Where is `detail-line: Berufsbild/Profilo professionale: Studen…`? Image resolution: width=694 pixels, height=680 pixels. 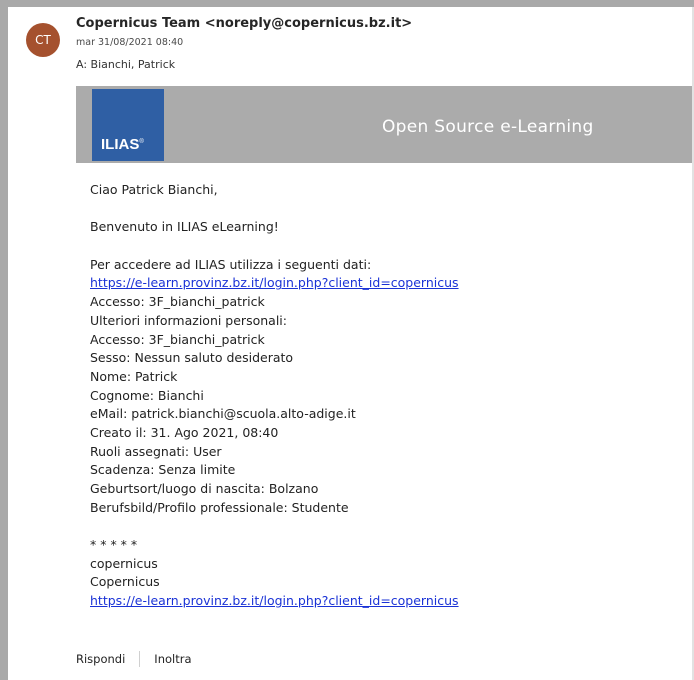
detail-line: Berufsbild/Profilo professionale: Studen… is located at coordinates (219, 507).